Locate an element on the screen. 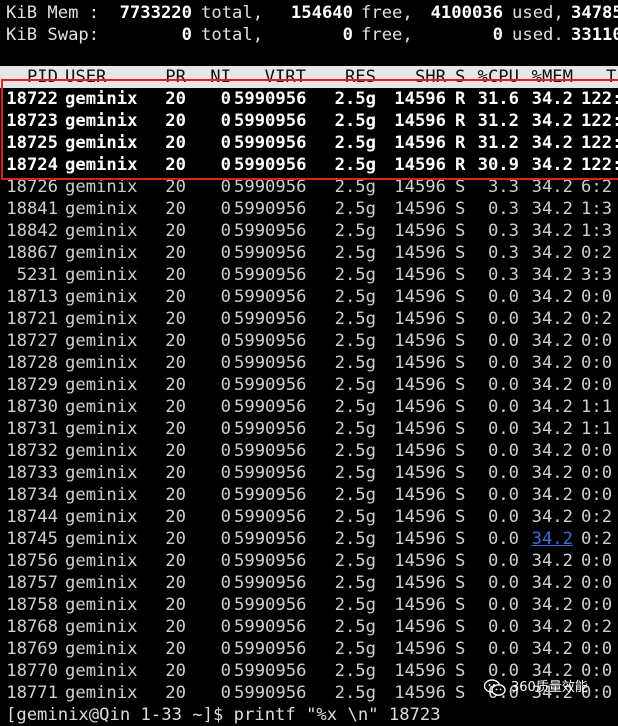 Image resolution: width=618 pixels, height=726 pixels. header-shr: SHR is located at coordinates (418, 77).